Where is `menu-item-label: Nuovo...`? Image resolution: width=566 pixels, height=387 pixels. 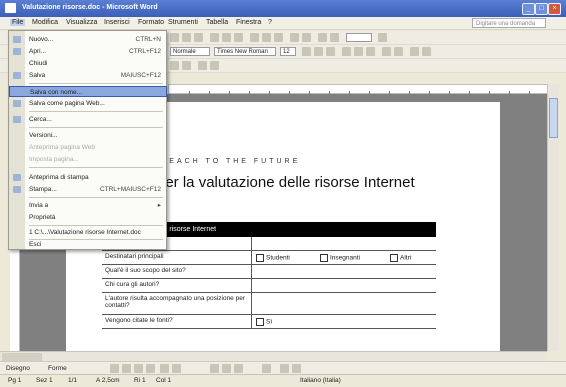 menu-item-label: Nuovo... is located at coordinates (41, 39).